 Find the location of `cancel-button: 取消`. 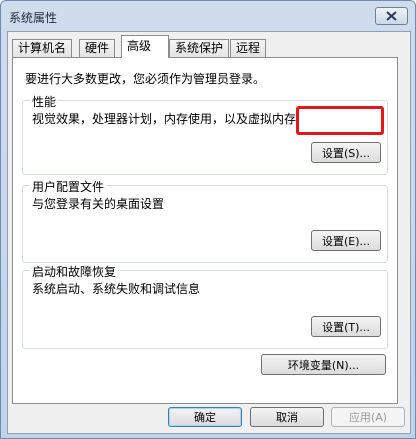

cancel-button: 取消 is located at coordinates (287, 417).